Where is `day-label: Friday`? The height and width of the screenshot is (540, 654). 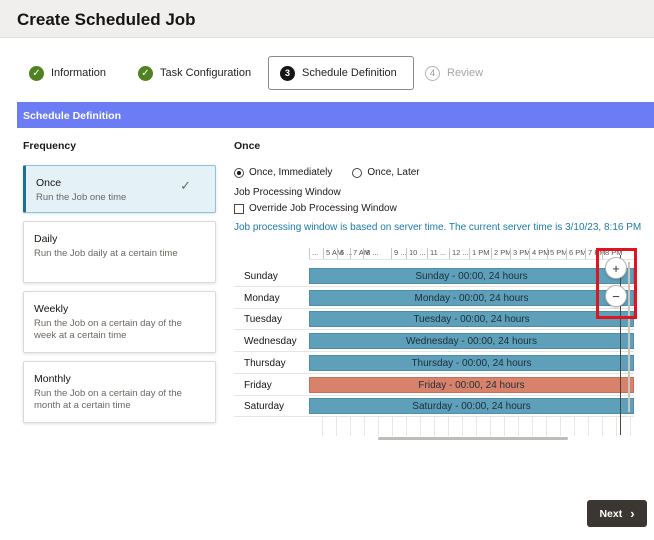
day-label: Friday is located at coordinates (258, 385).